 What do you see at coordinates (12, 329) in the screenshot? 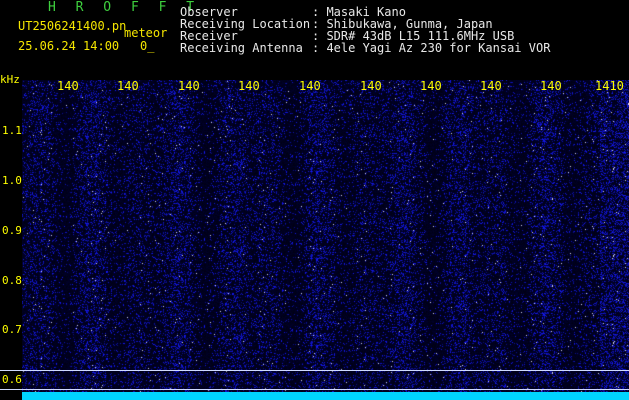
I see `y-tick: 0.7` at bounding box center [12, 329].